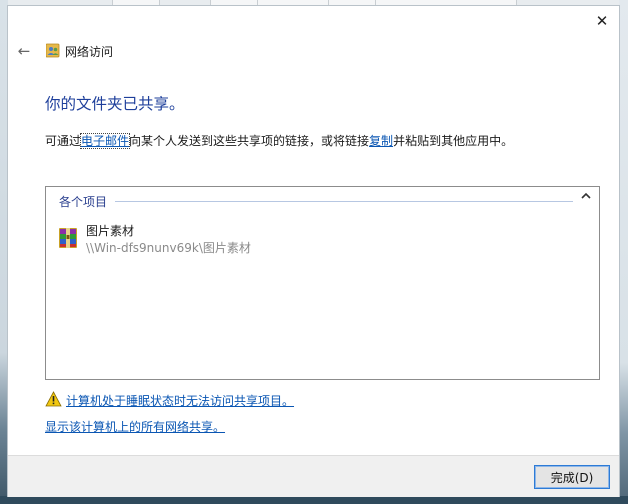  Describe the element at coordinates (623, 252) in the screenshot. I see `desktop-background-right` at that location.